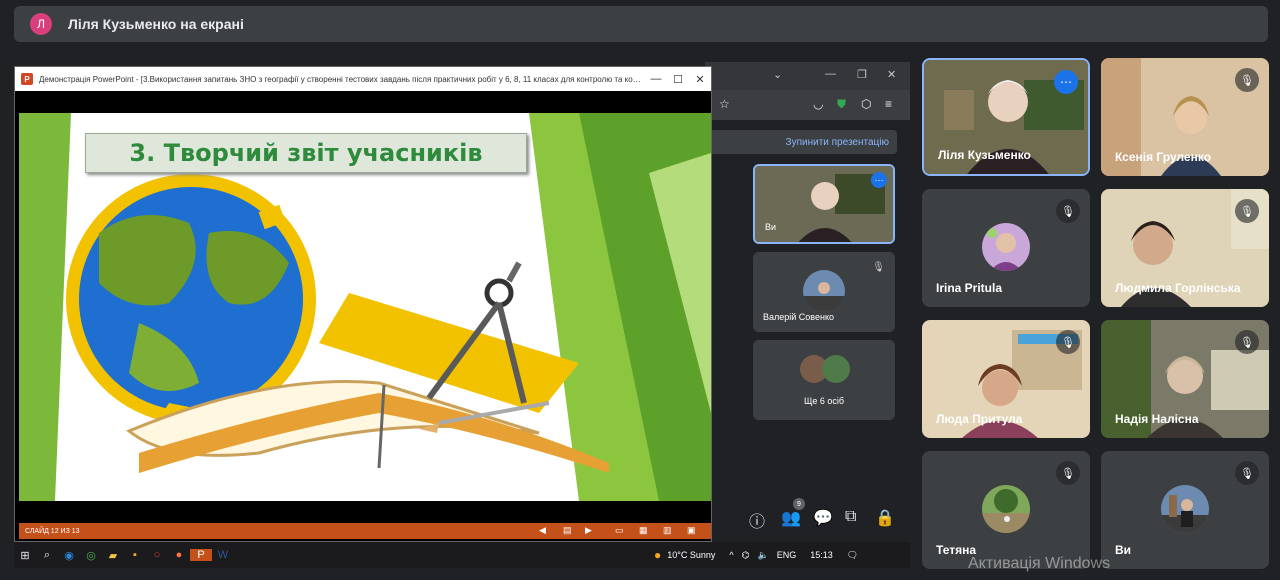 The height and width of the screenshot is (580, 1280). Describe the element at coordinates (113, 555) in the screenshot. I see `folder-icon: ▰` at that location.